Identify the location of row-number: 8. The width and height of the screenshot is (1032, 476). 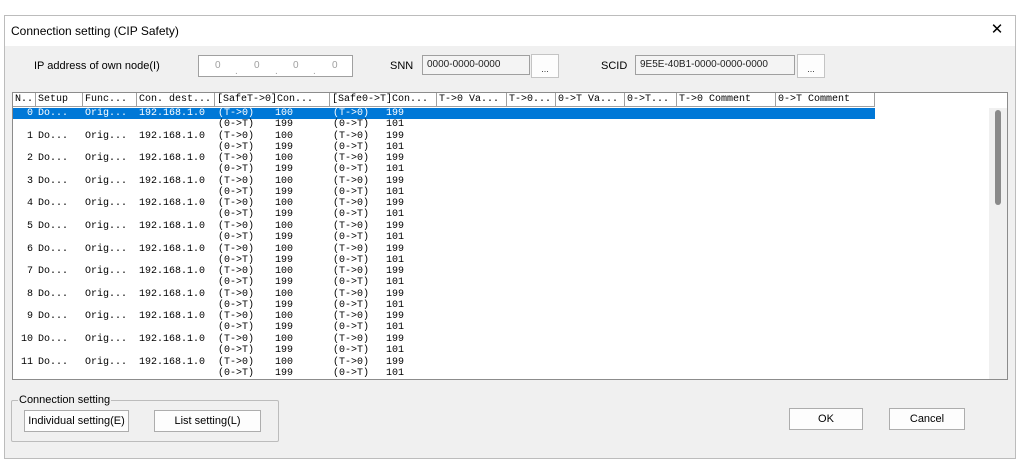
(29, 294).